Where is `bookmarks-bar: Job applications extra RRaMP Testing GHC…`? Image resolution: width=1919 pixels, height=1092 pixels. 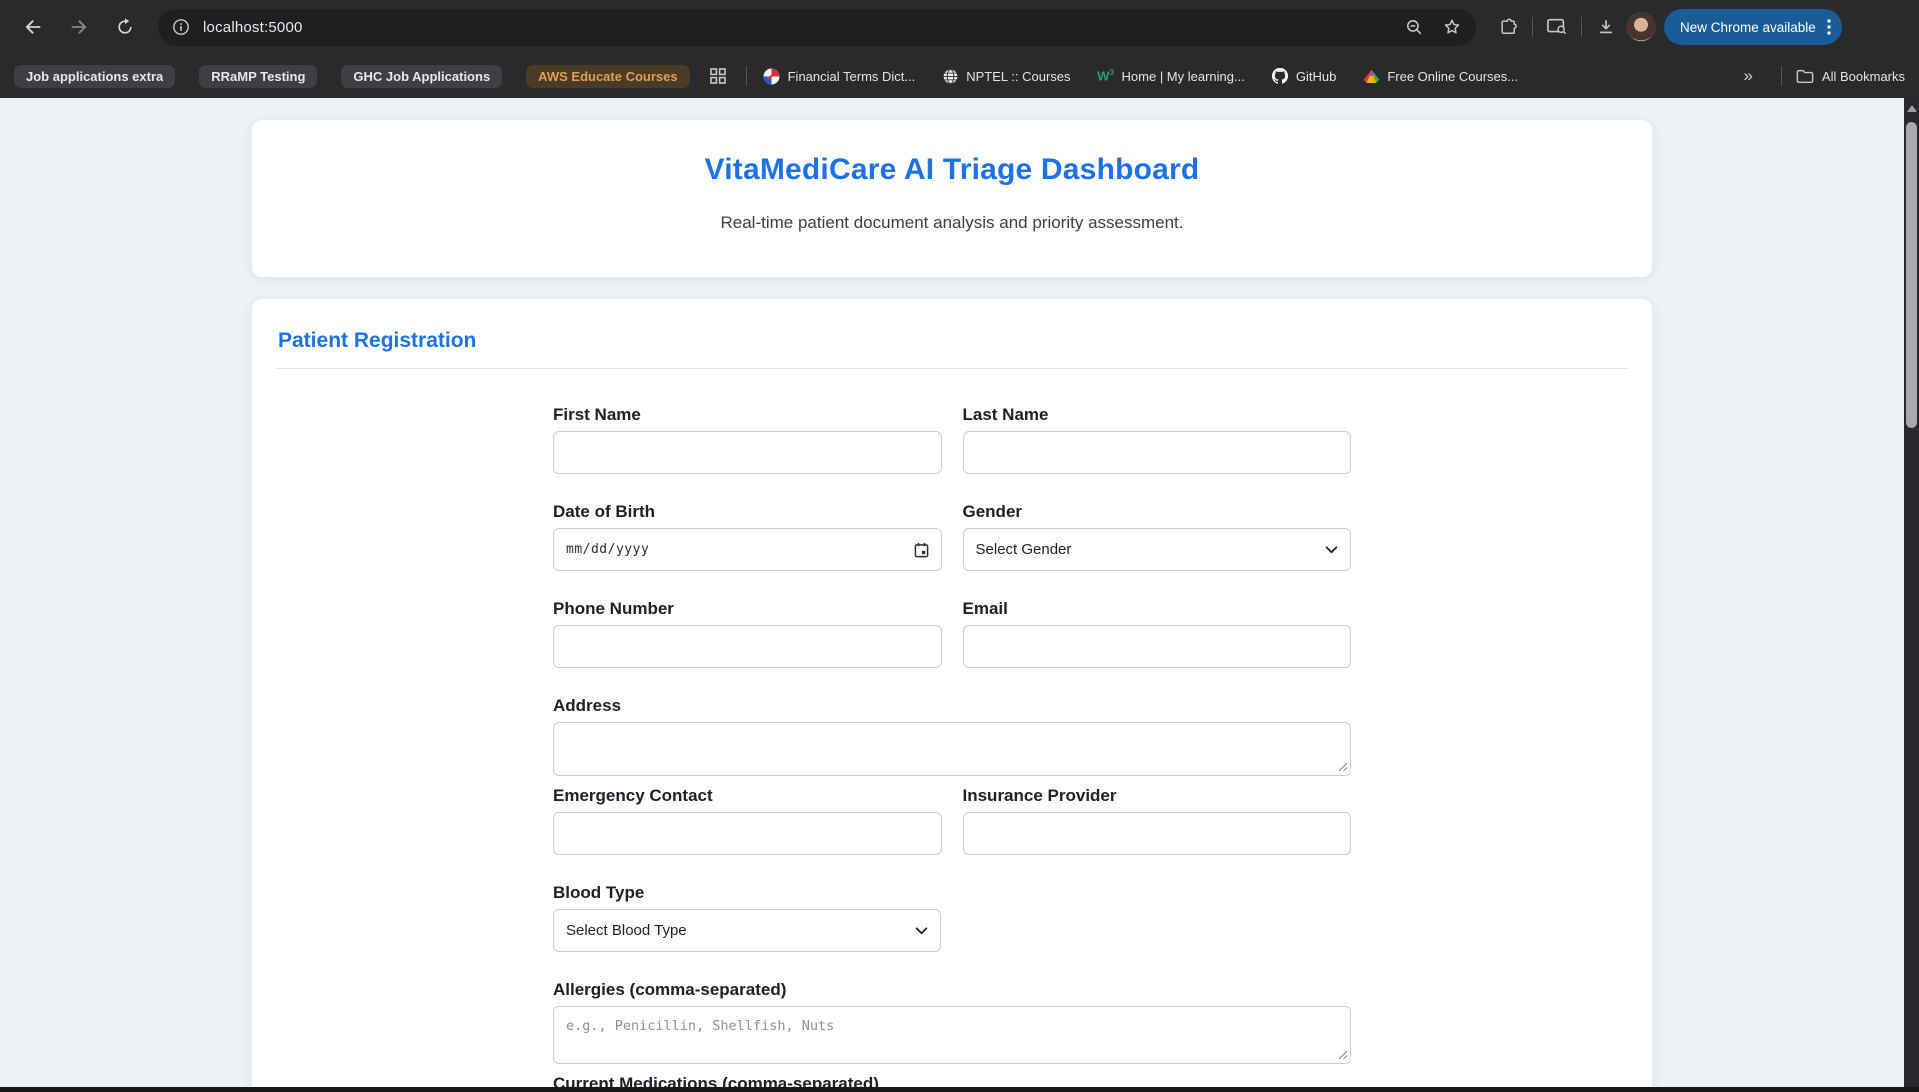
bookmarks-bar: Job applications extra RRaMP Testing GHC… is located at coordinates (959, 76).